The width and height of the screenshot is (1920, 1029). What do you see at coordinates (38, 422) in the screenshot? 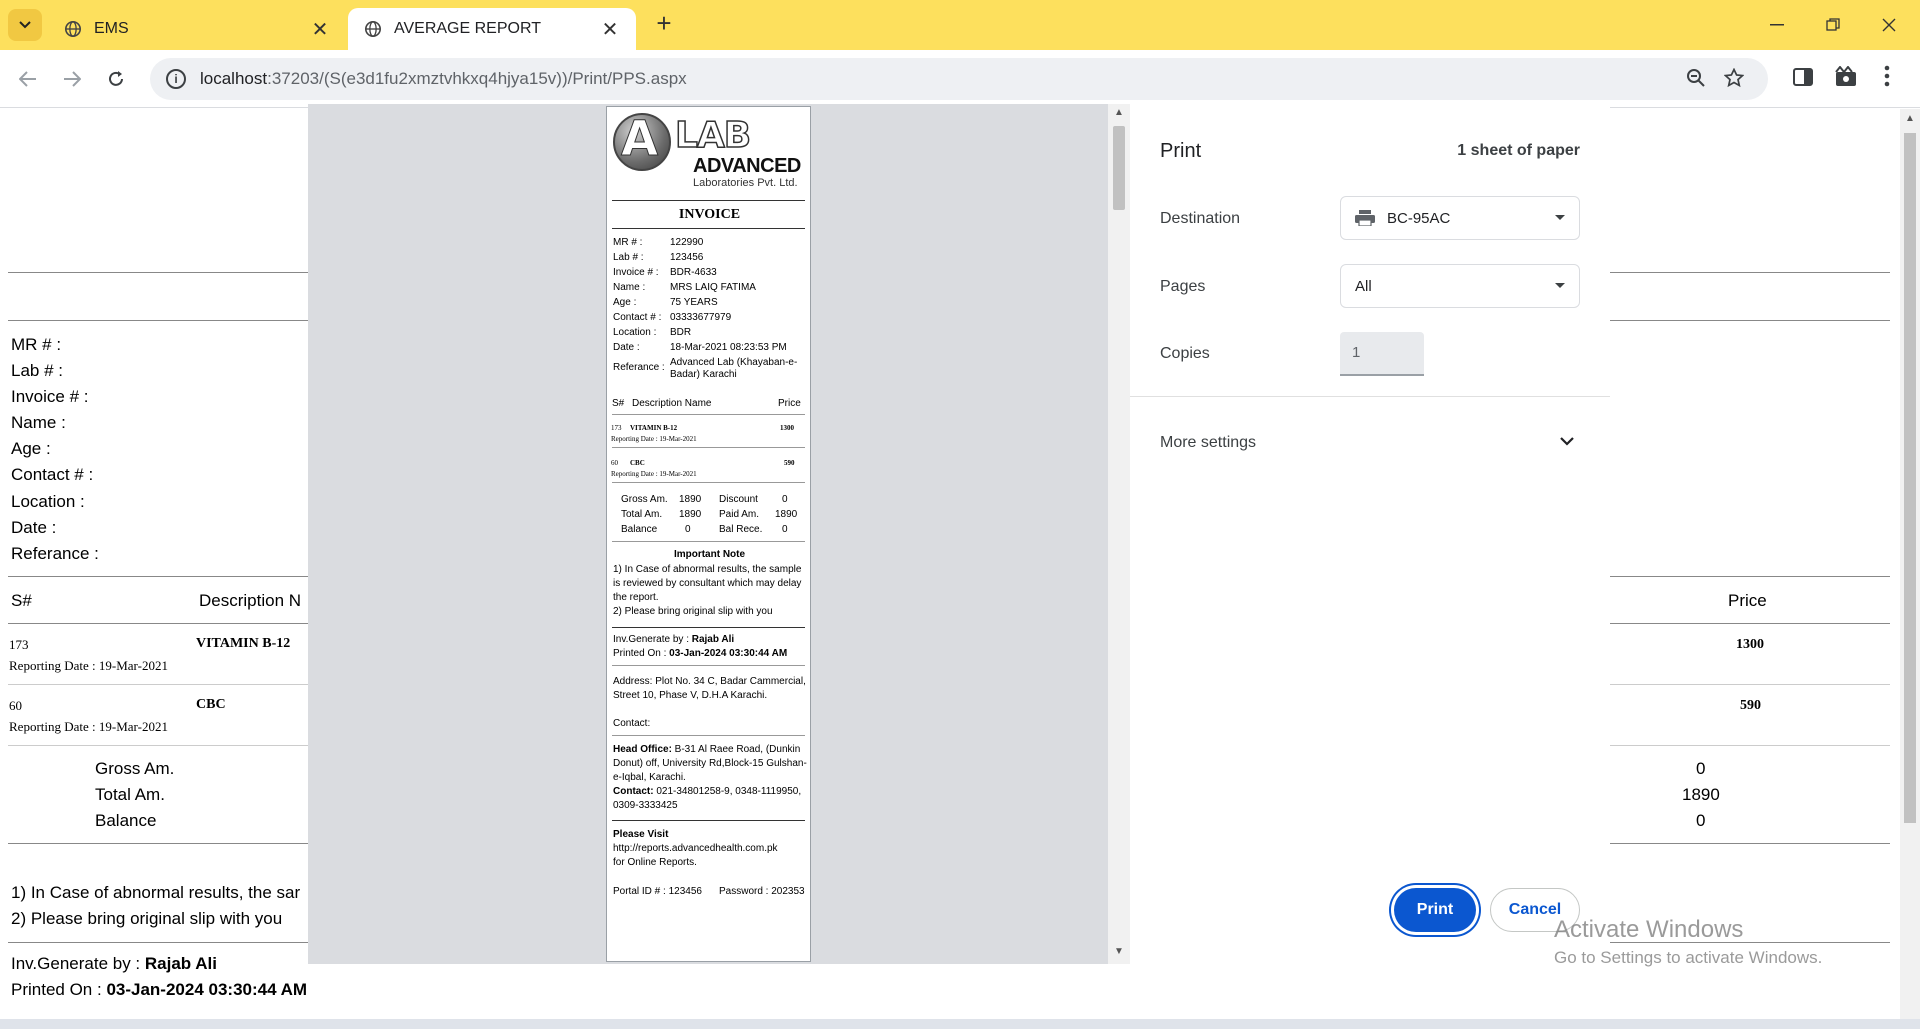
I see `label-name: Name :` at bounding box center [38, 422].